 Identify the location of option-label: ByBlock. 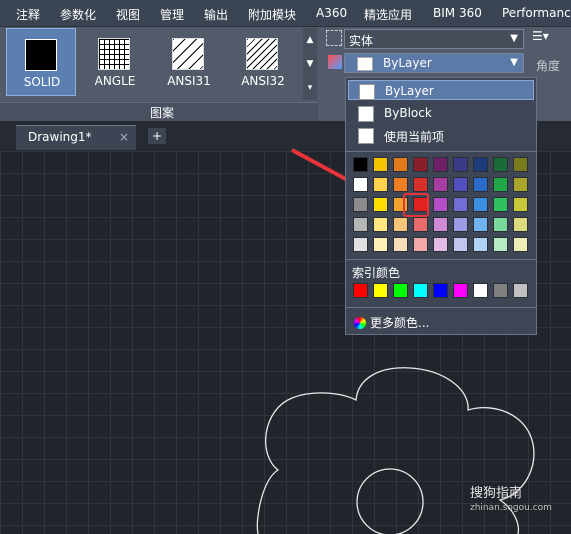
(408, 113).